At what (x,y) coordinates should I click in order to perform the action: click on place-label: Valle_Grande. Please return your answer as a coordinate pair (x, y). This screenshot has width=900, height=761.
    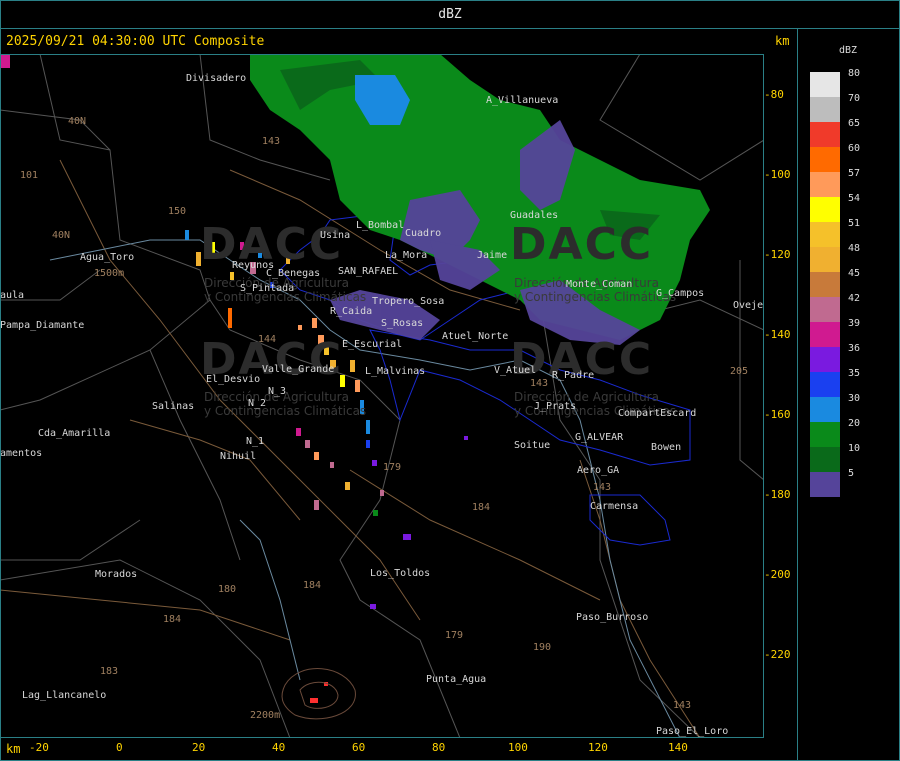
    Looking at the image, I should click on (298, 369).